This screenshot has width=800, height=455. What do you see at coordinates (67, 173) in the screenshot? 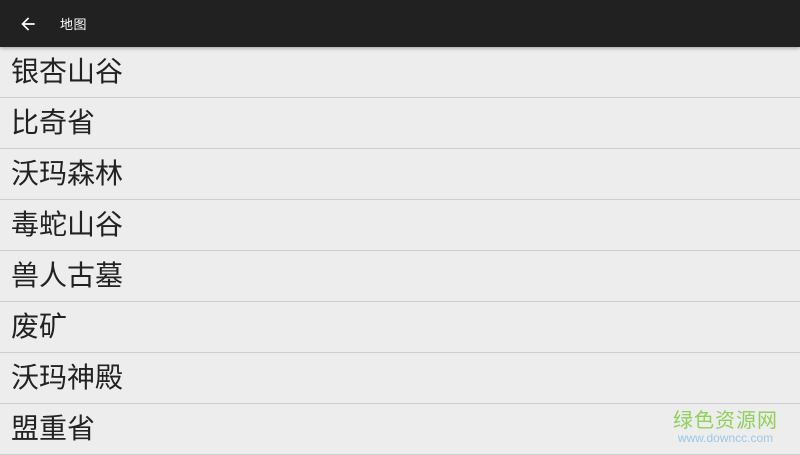
I see `list-item-label: 沃玛森林` at bounding box center [67, 173].